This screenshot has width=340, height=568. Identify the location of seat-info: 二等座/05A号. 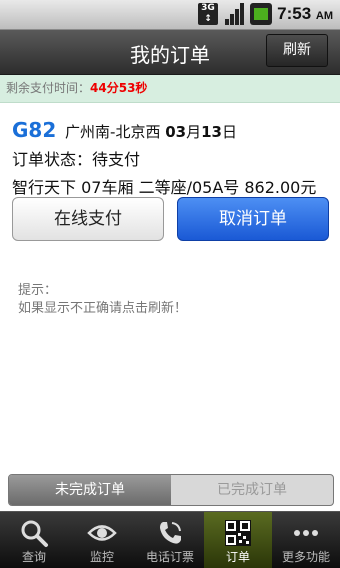
(189, 187).